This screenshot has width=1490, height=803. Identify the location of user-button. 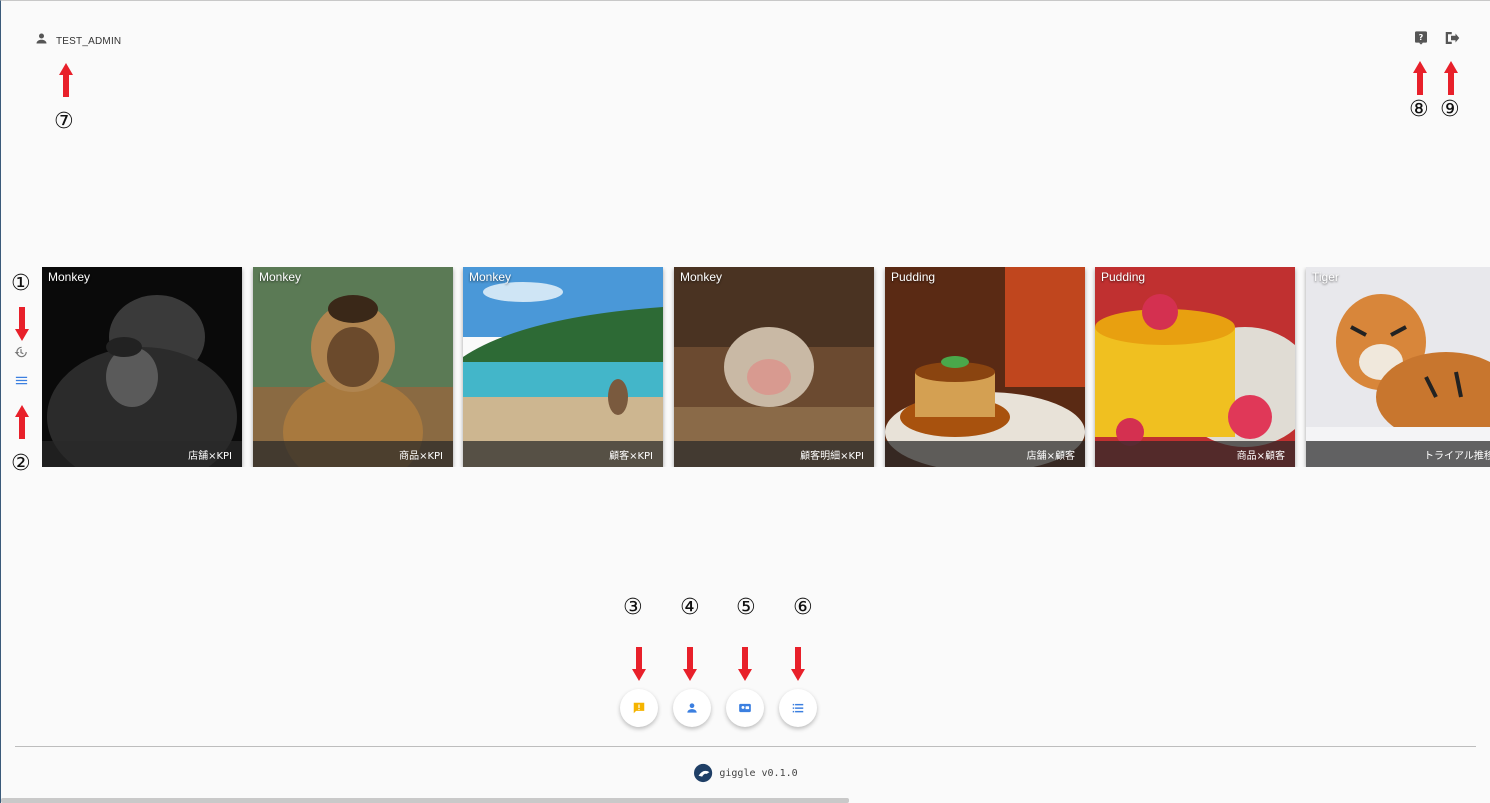
(692, 708).